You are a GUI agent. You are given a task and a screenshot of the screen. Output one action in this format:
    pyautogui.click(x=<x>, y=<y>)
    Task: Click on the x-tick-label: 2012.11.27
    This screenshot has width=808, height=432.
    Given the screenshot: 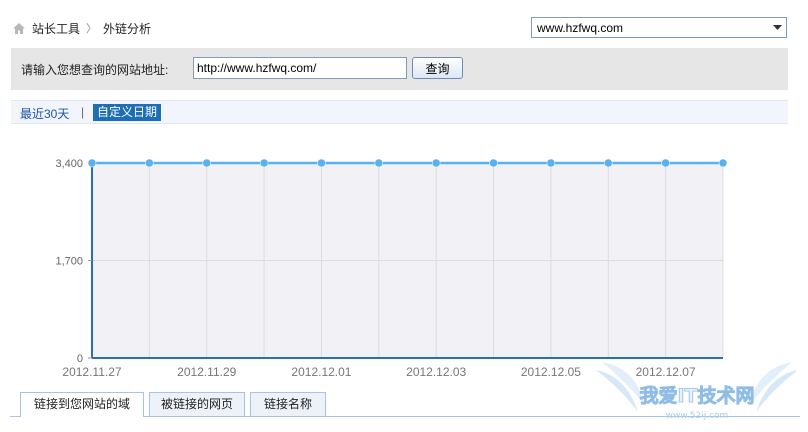 What is the action you would take?
    pyautogui.click(x=91, y=372)
    